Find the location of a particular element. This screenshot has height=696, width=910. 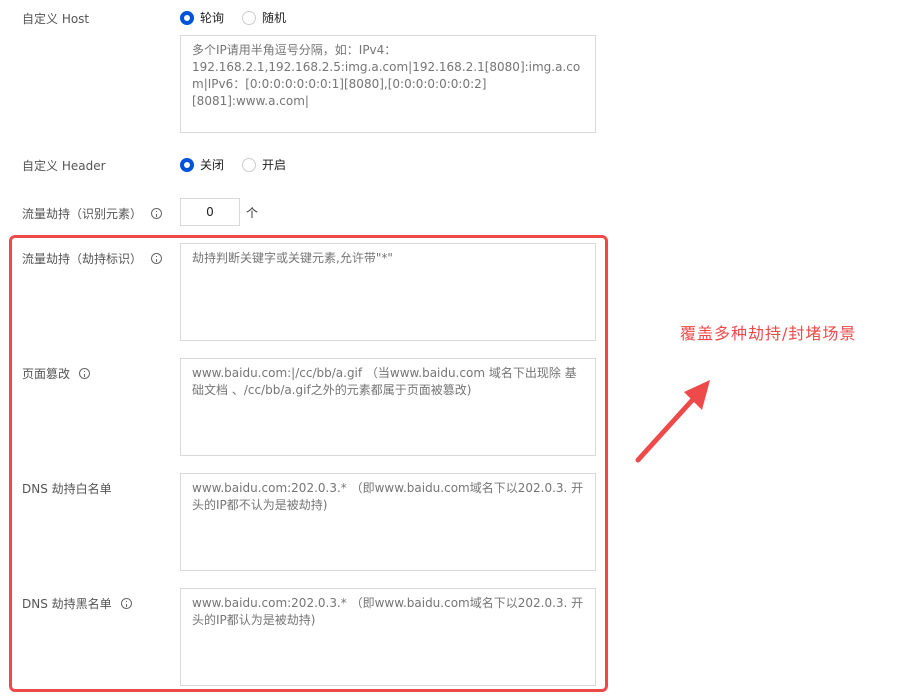

dns-whitelist-label-text: DNS 劫持白名单 is located at coordinates (67, 489).